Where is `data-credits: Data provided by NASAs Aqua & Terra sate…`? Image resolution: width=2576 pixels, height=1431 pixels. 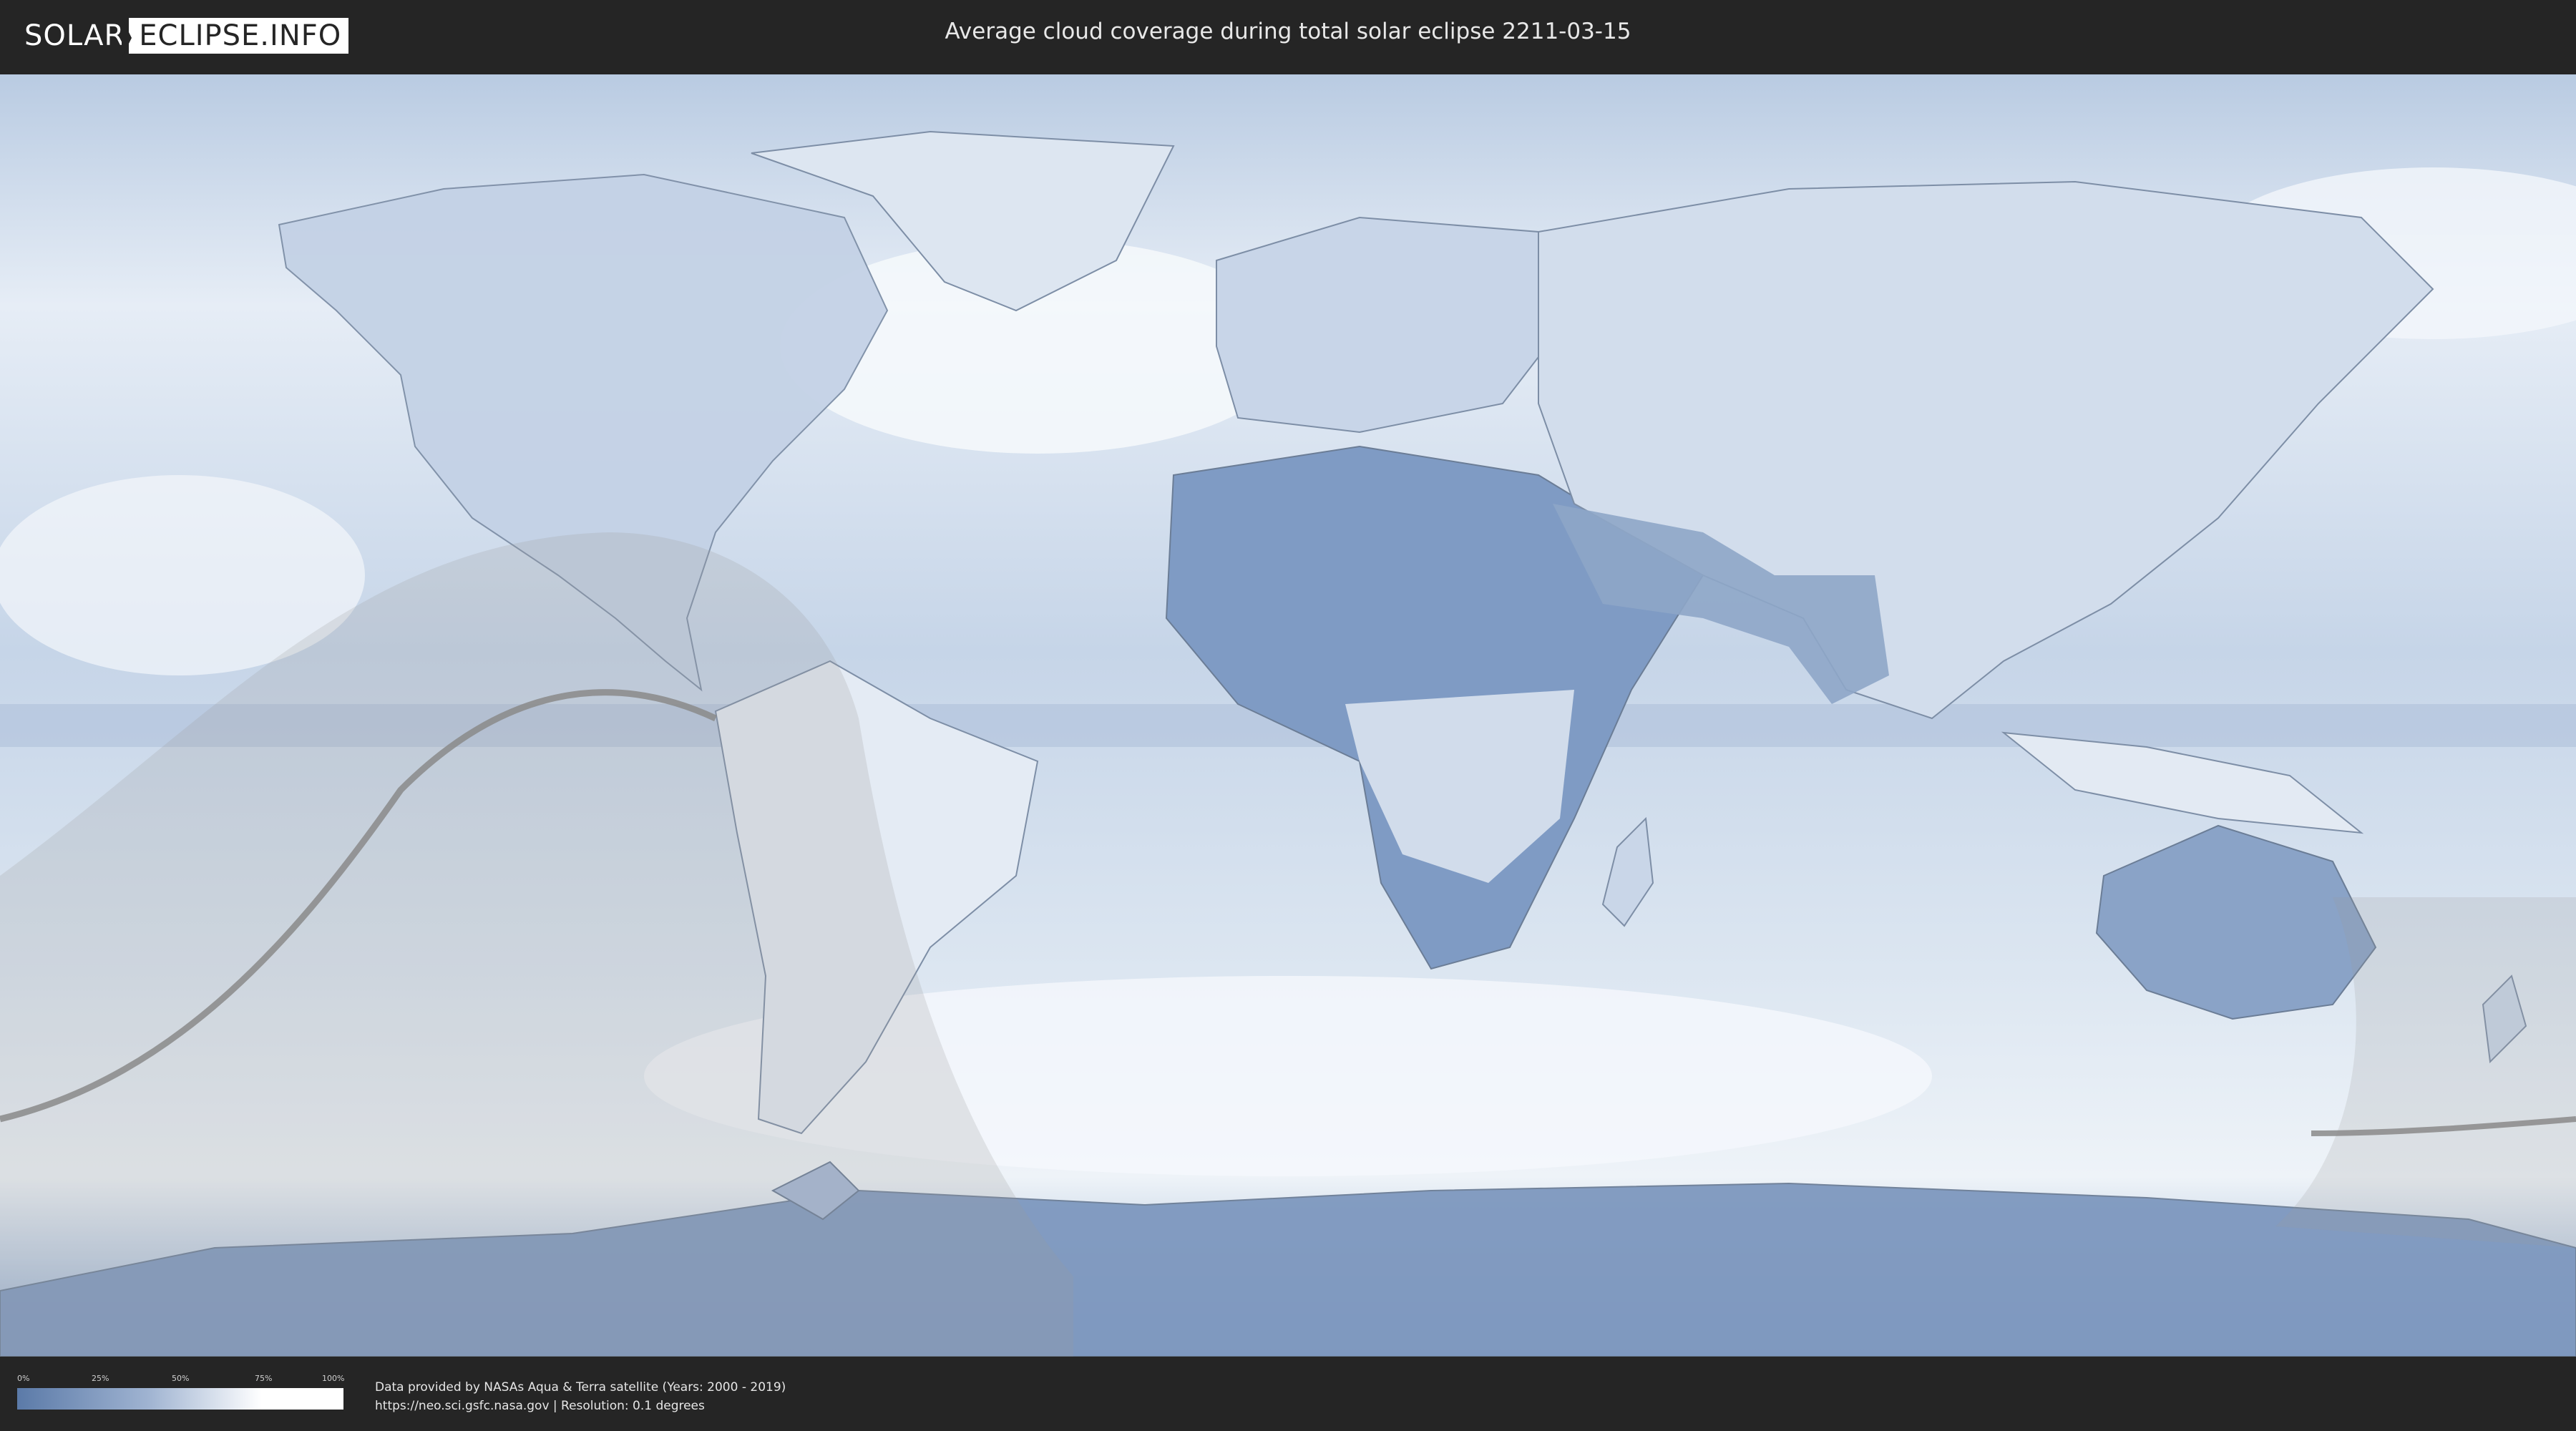
data-credits: Data provided by NASAs Aqua & Terra sate… is located at coordinates (580, 1396).